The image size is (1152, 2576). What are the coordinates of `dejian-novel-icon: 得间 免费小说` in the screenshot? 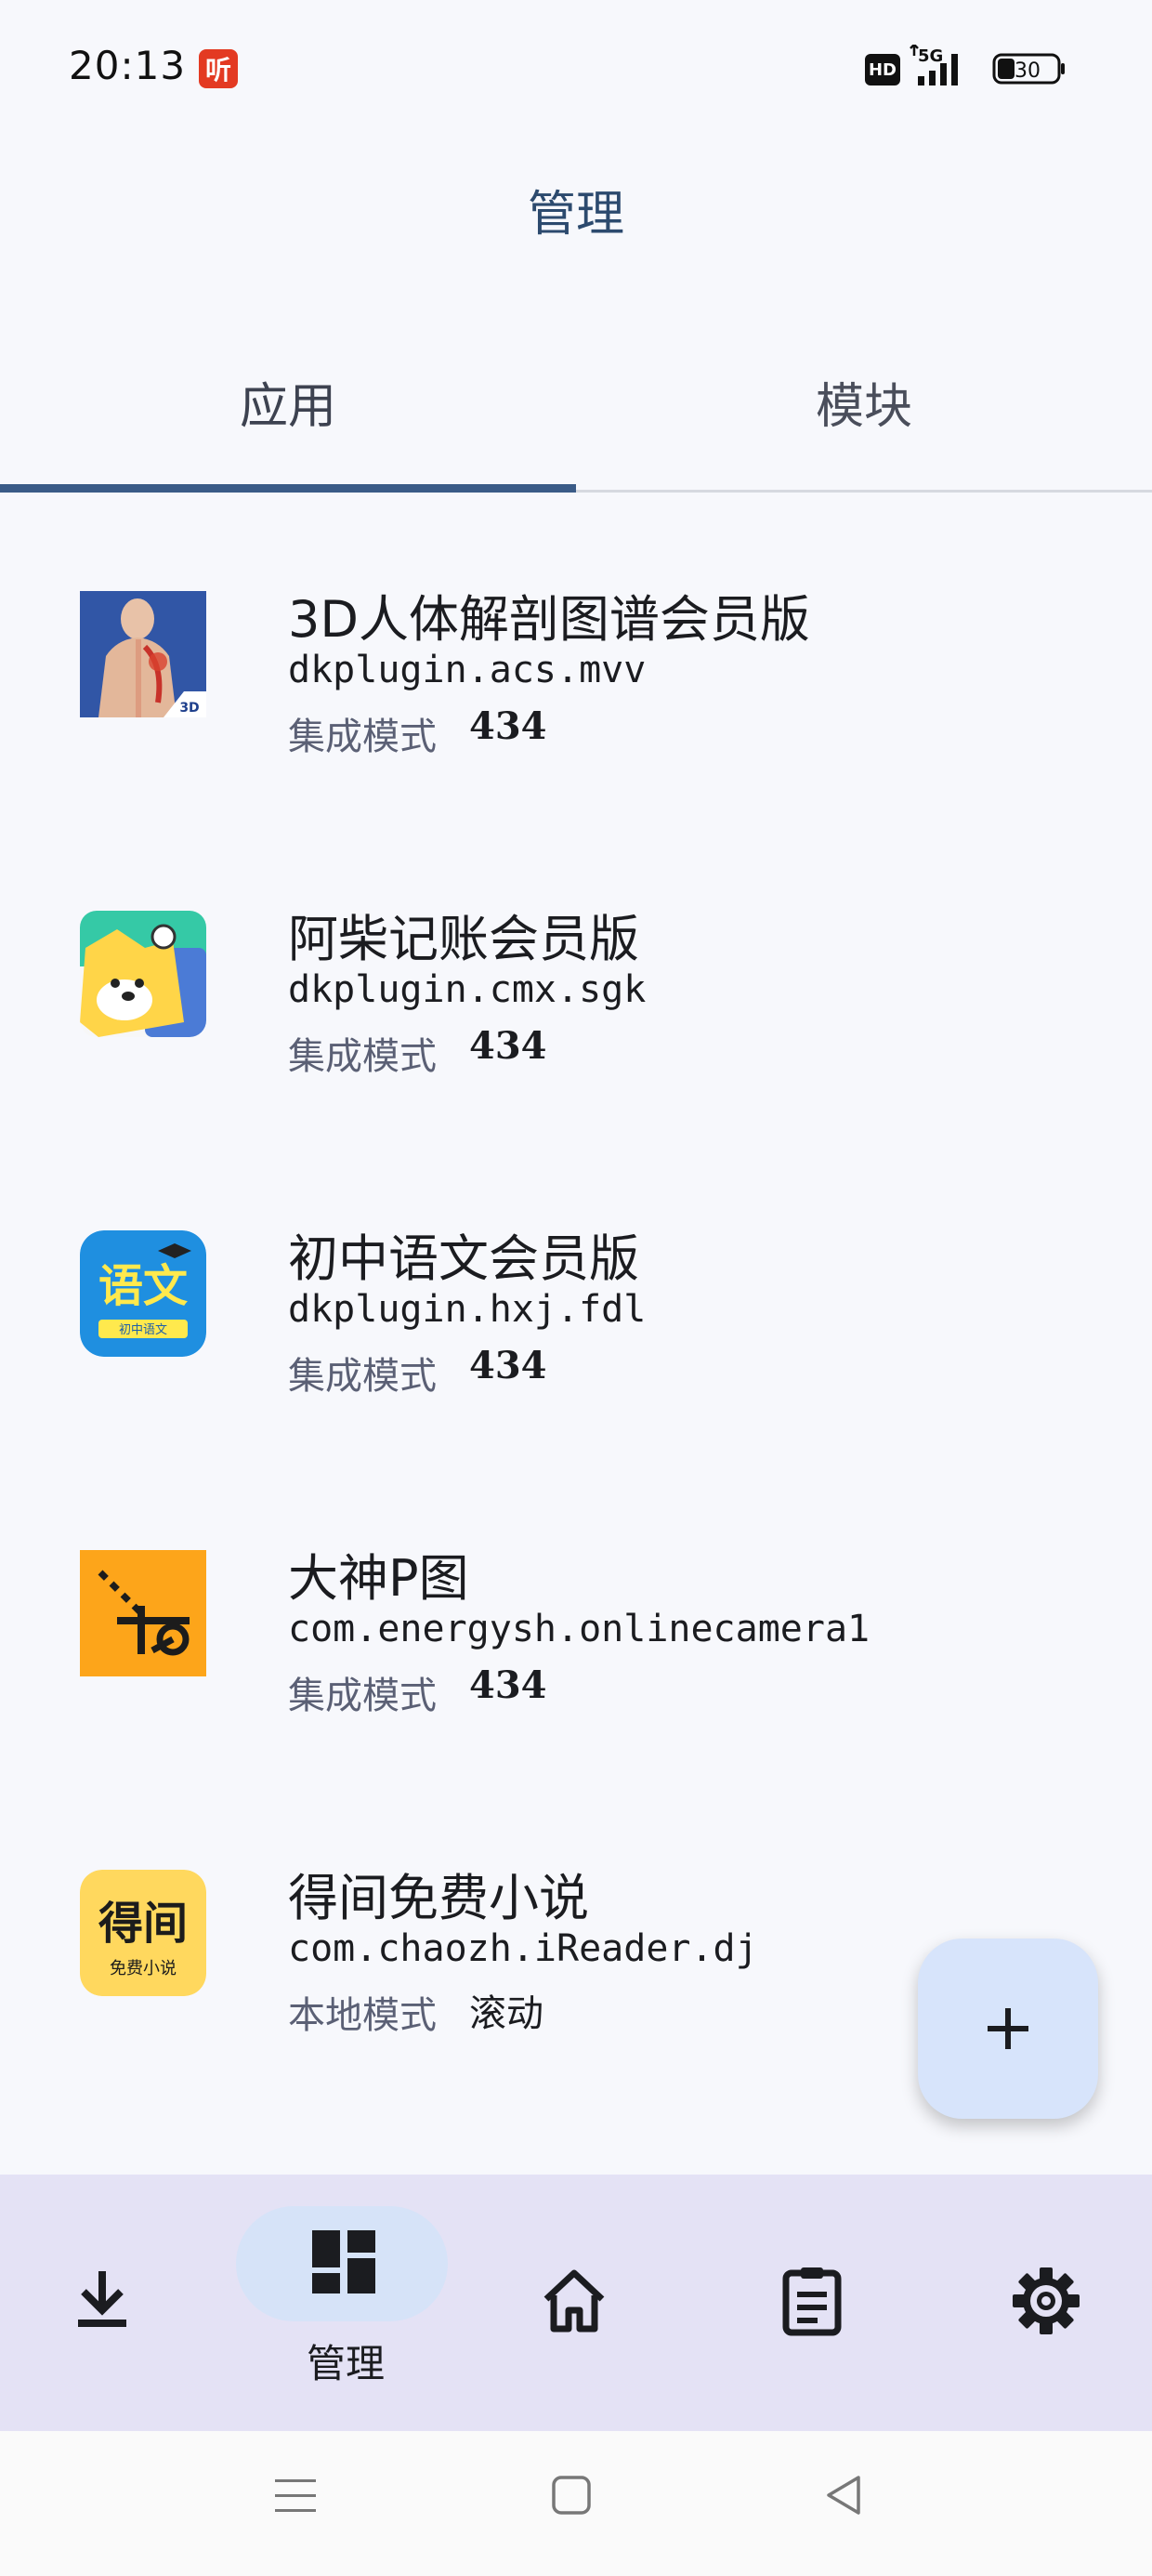 It's located at (143, 1933).